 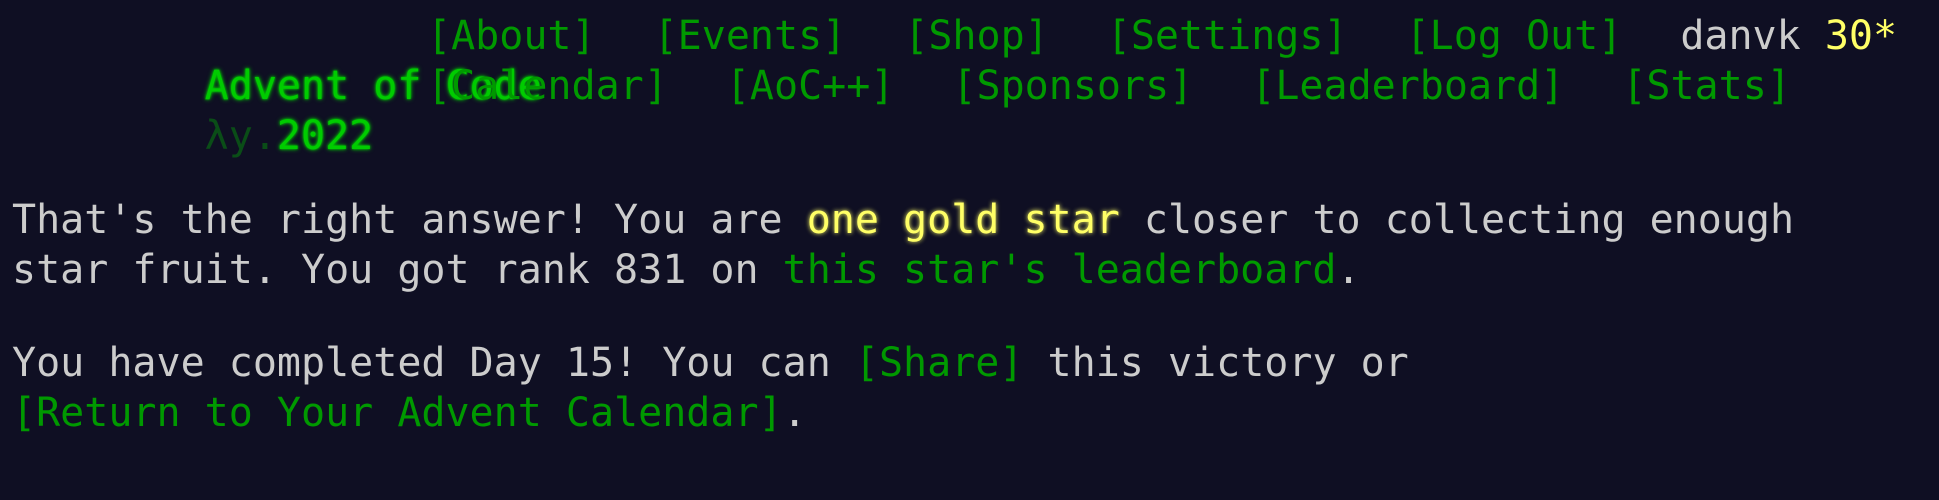 I want to click on nav-aoc-plus-plus: [AoC++], so click(x=810, y=86).